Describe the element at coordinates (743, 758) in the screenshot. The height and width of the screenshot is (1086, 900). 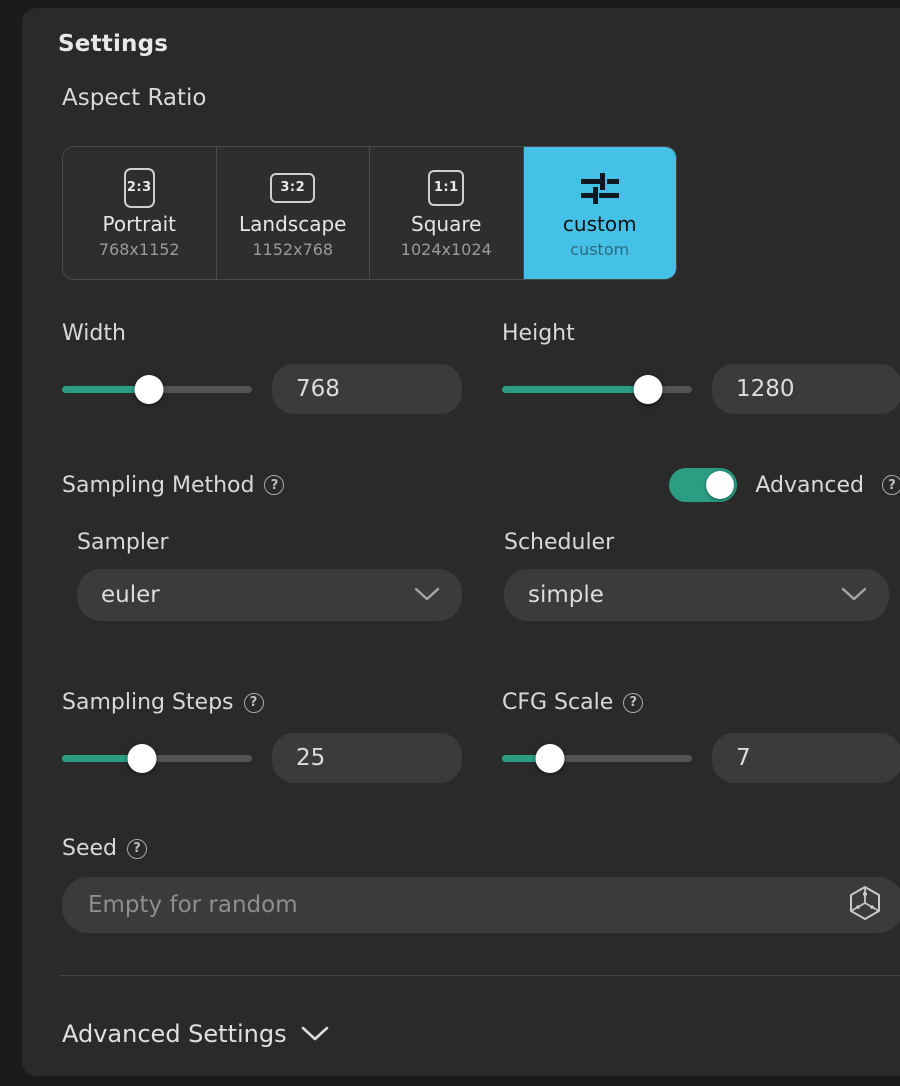
I see `cfg-scale-value: 7` at that location.